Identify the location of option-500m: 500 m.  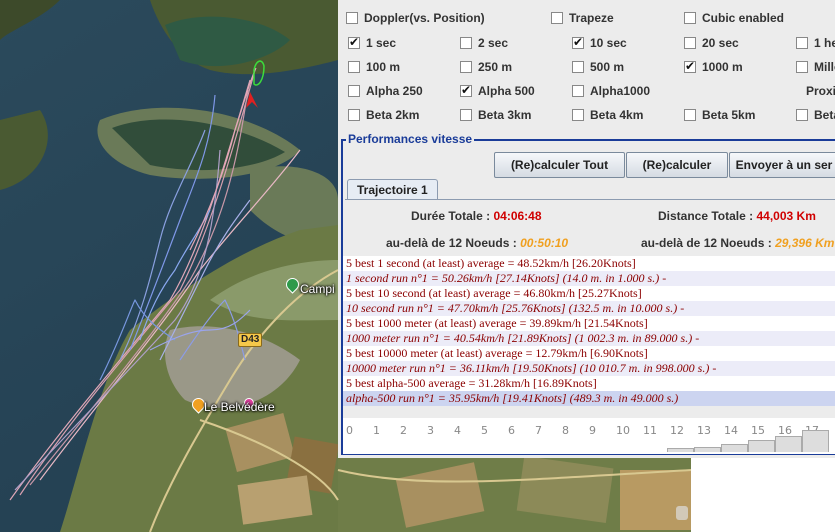
(598, 67).